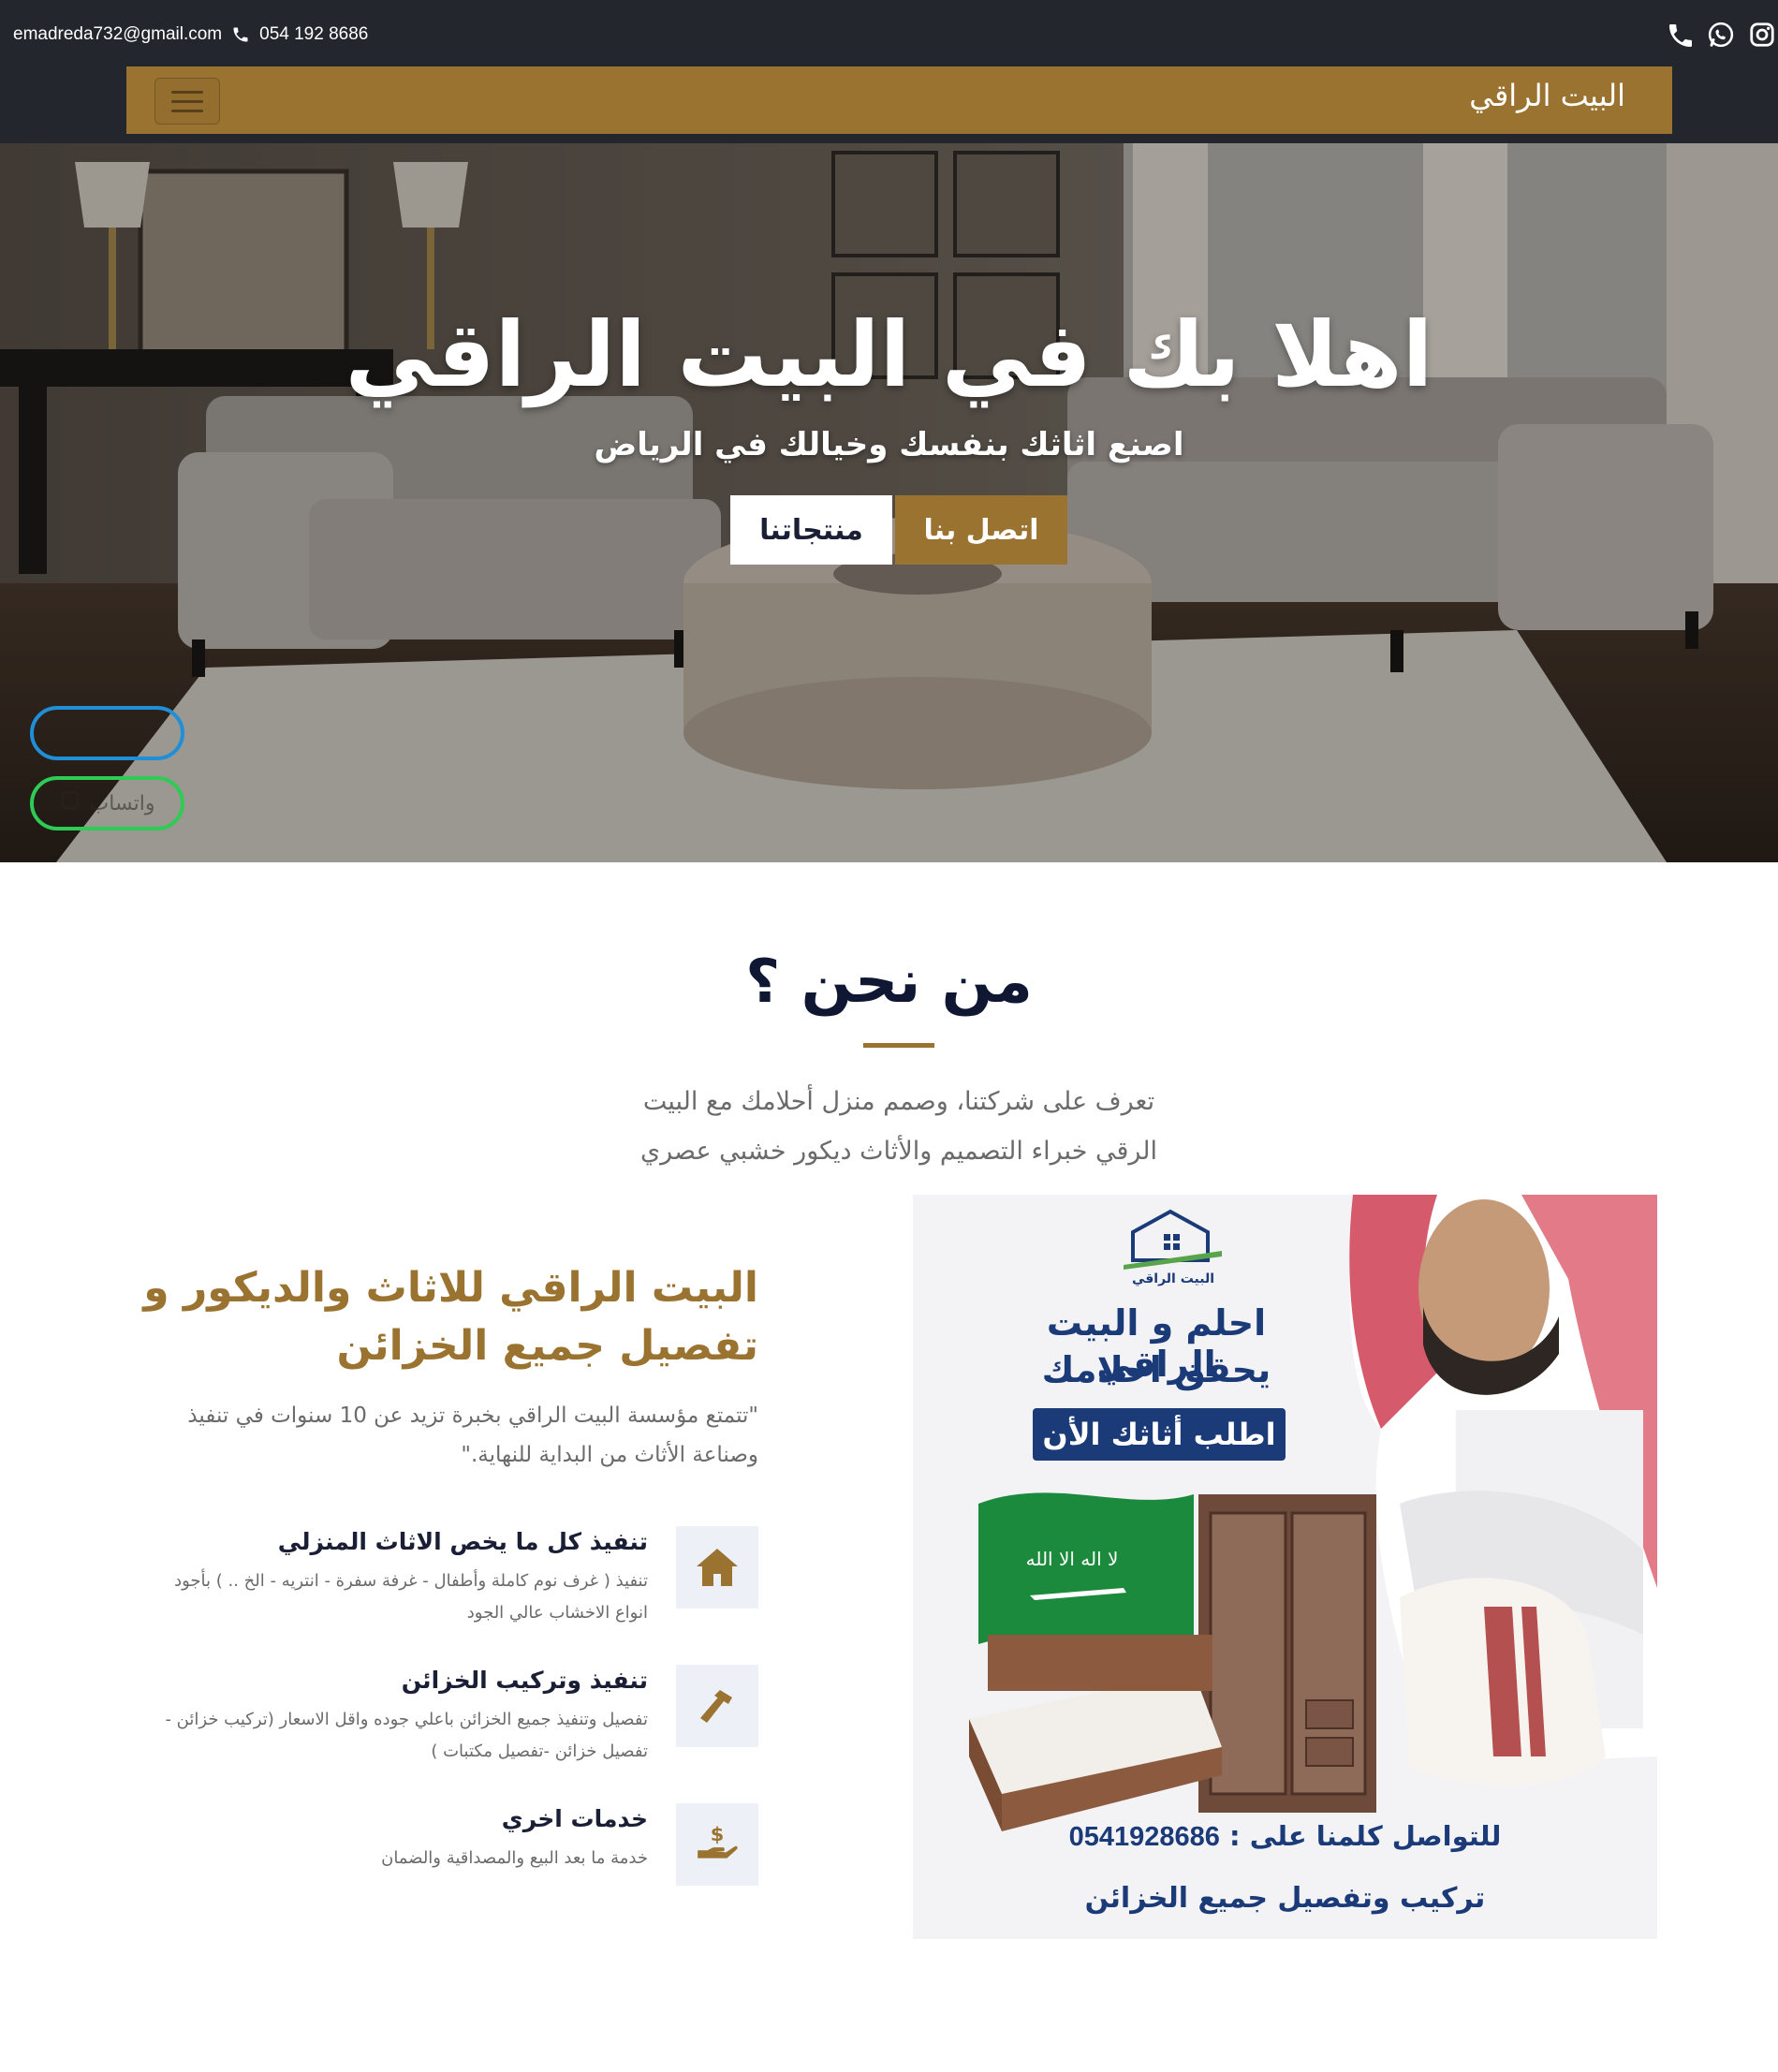 The image size is (1778, 2072). I want to click on phone-link: 054 192 8686, so click(314, 34).